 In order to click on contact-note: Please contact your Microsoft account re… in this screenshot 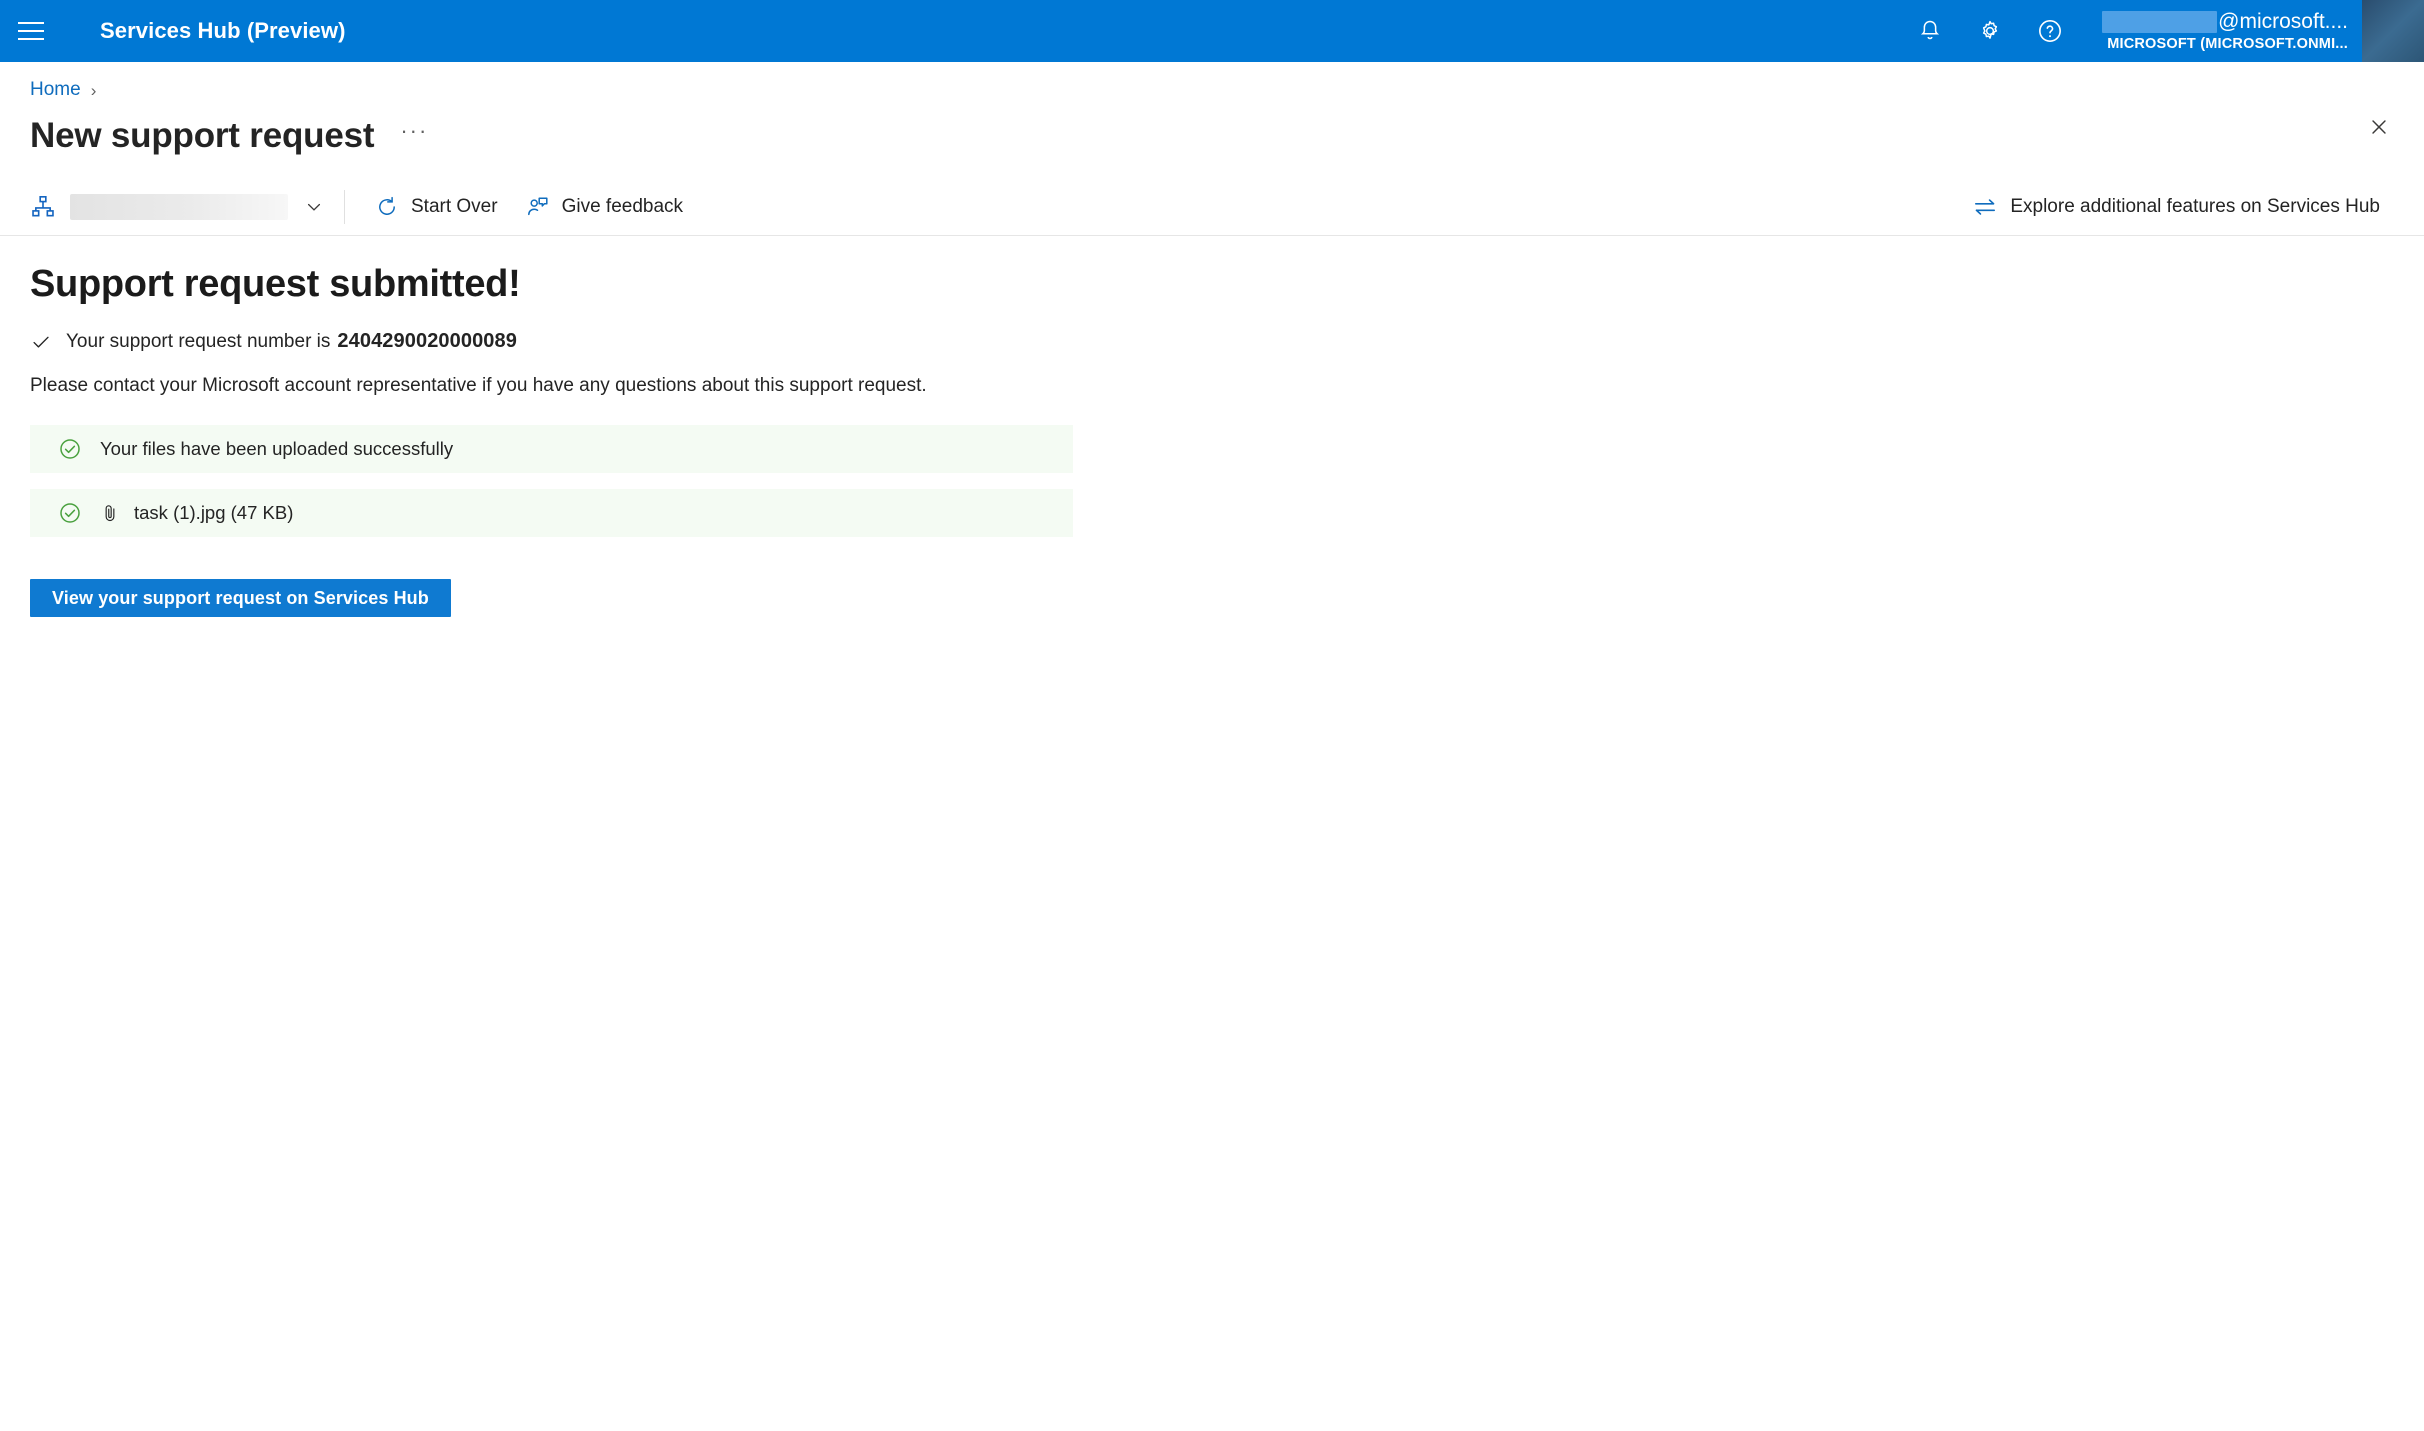, I will do `click(478, 385)`.